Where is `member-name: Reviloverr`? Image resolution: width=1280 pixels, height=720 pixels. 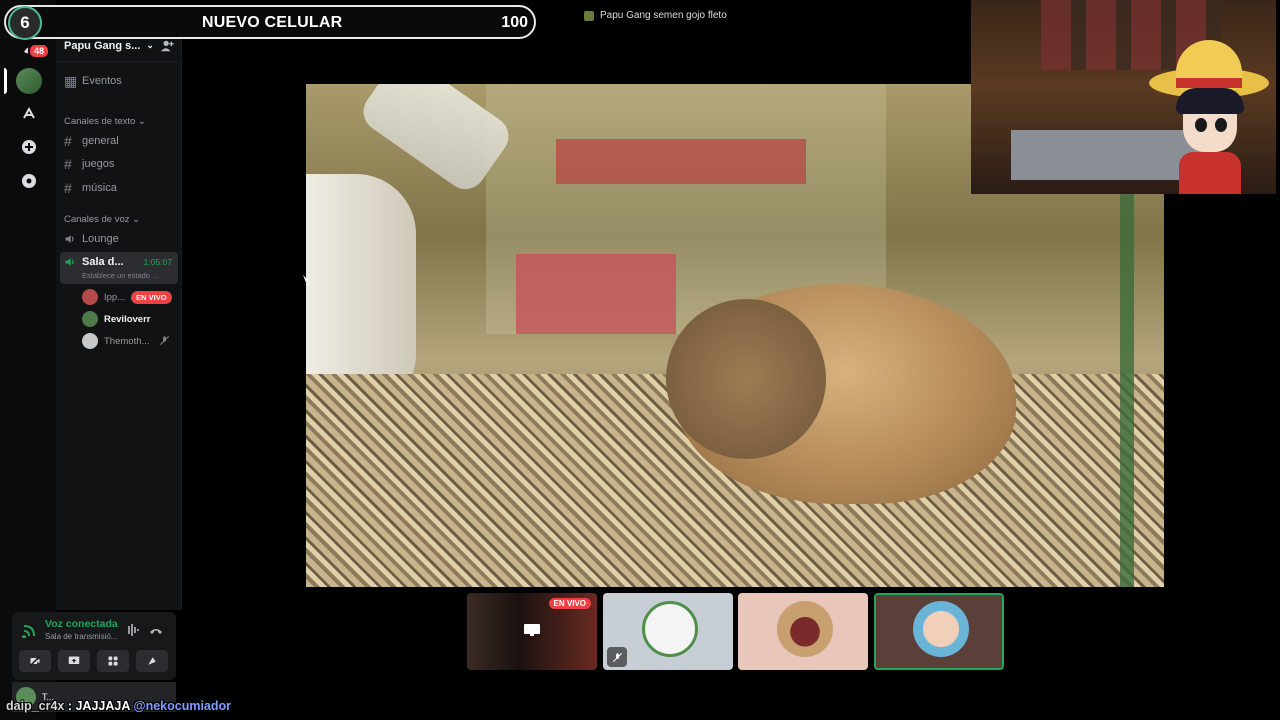
member-name: Reviloverr is located at coordinates (127, 319).